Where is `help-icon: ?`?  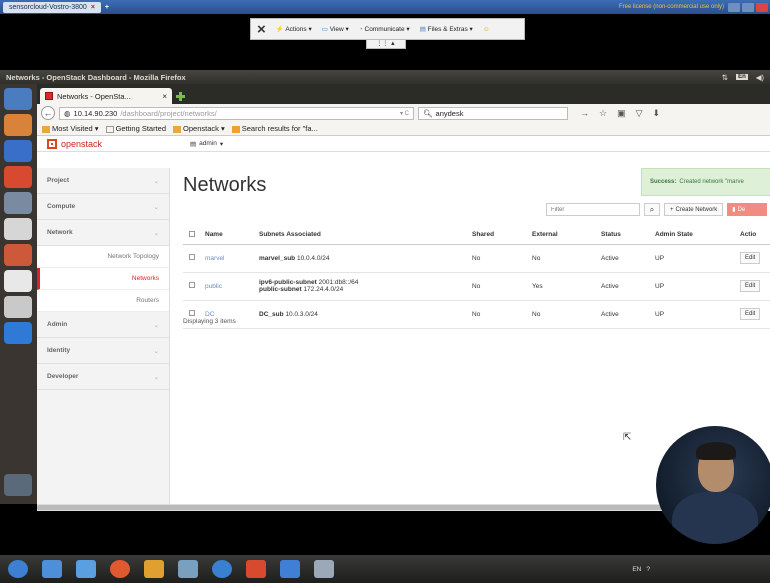
help-icon: ? is located at coordinates (648, 569).